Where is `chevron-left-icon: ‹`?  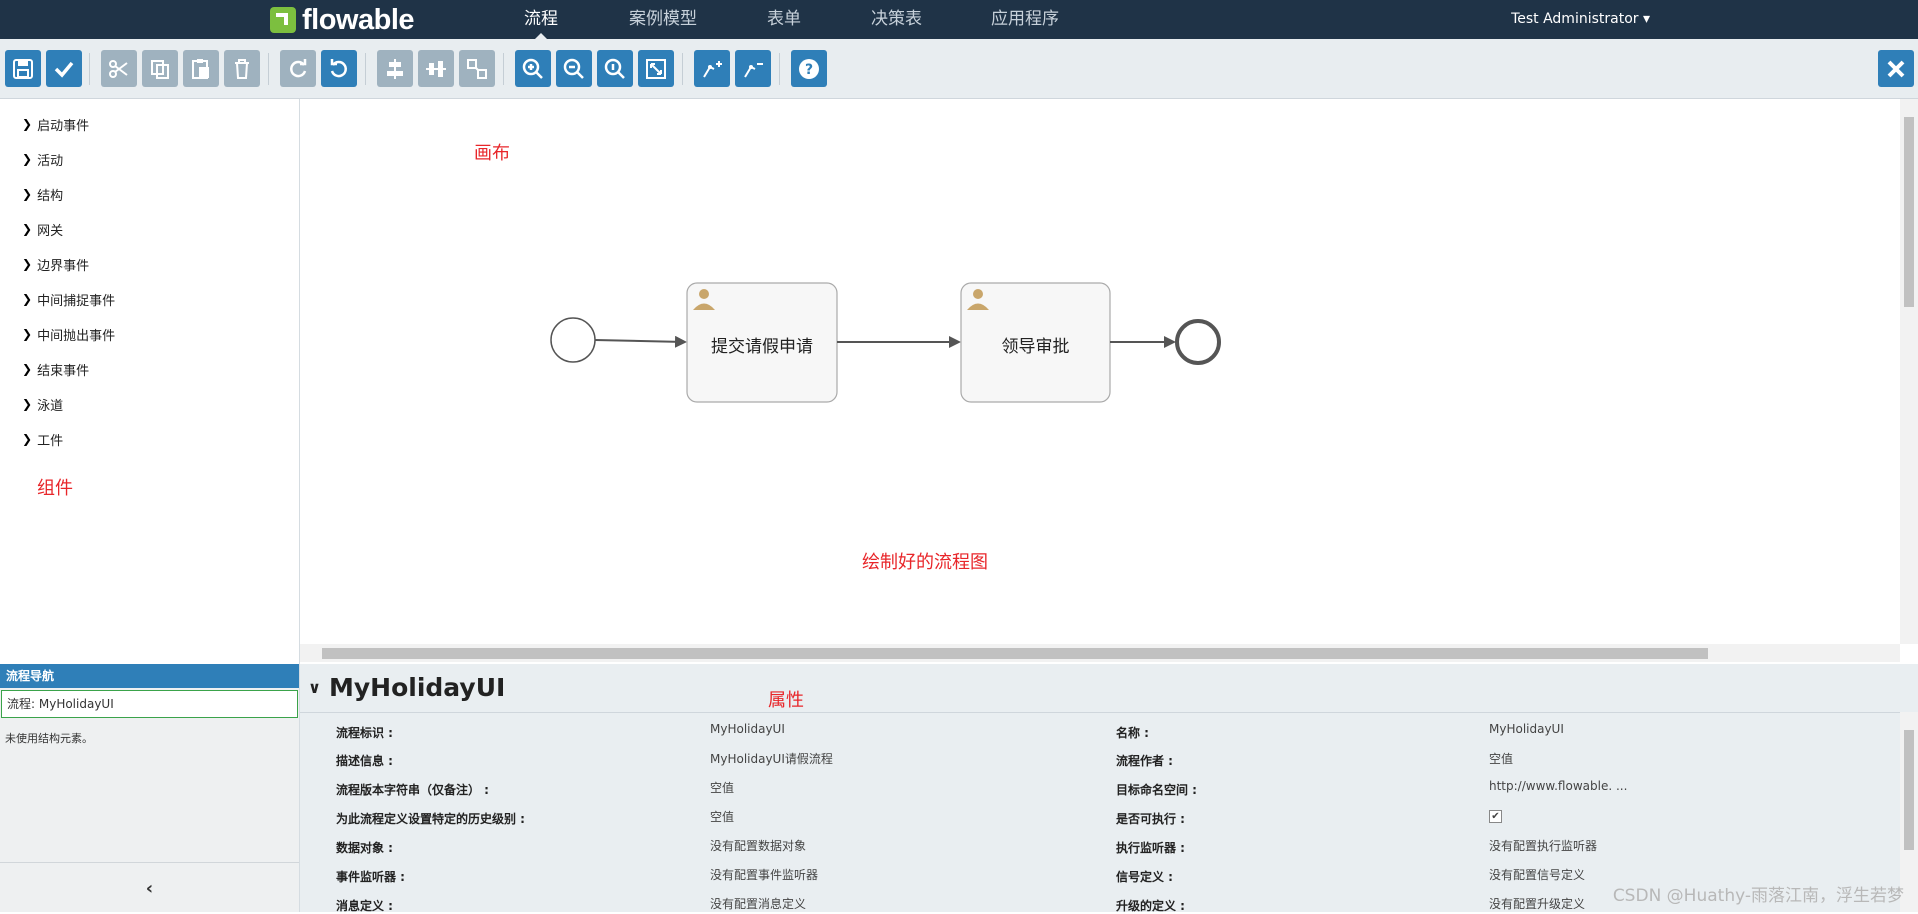 chevron-left-icon: ‹ is located at coordinates (149, 888).